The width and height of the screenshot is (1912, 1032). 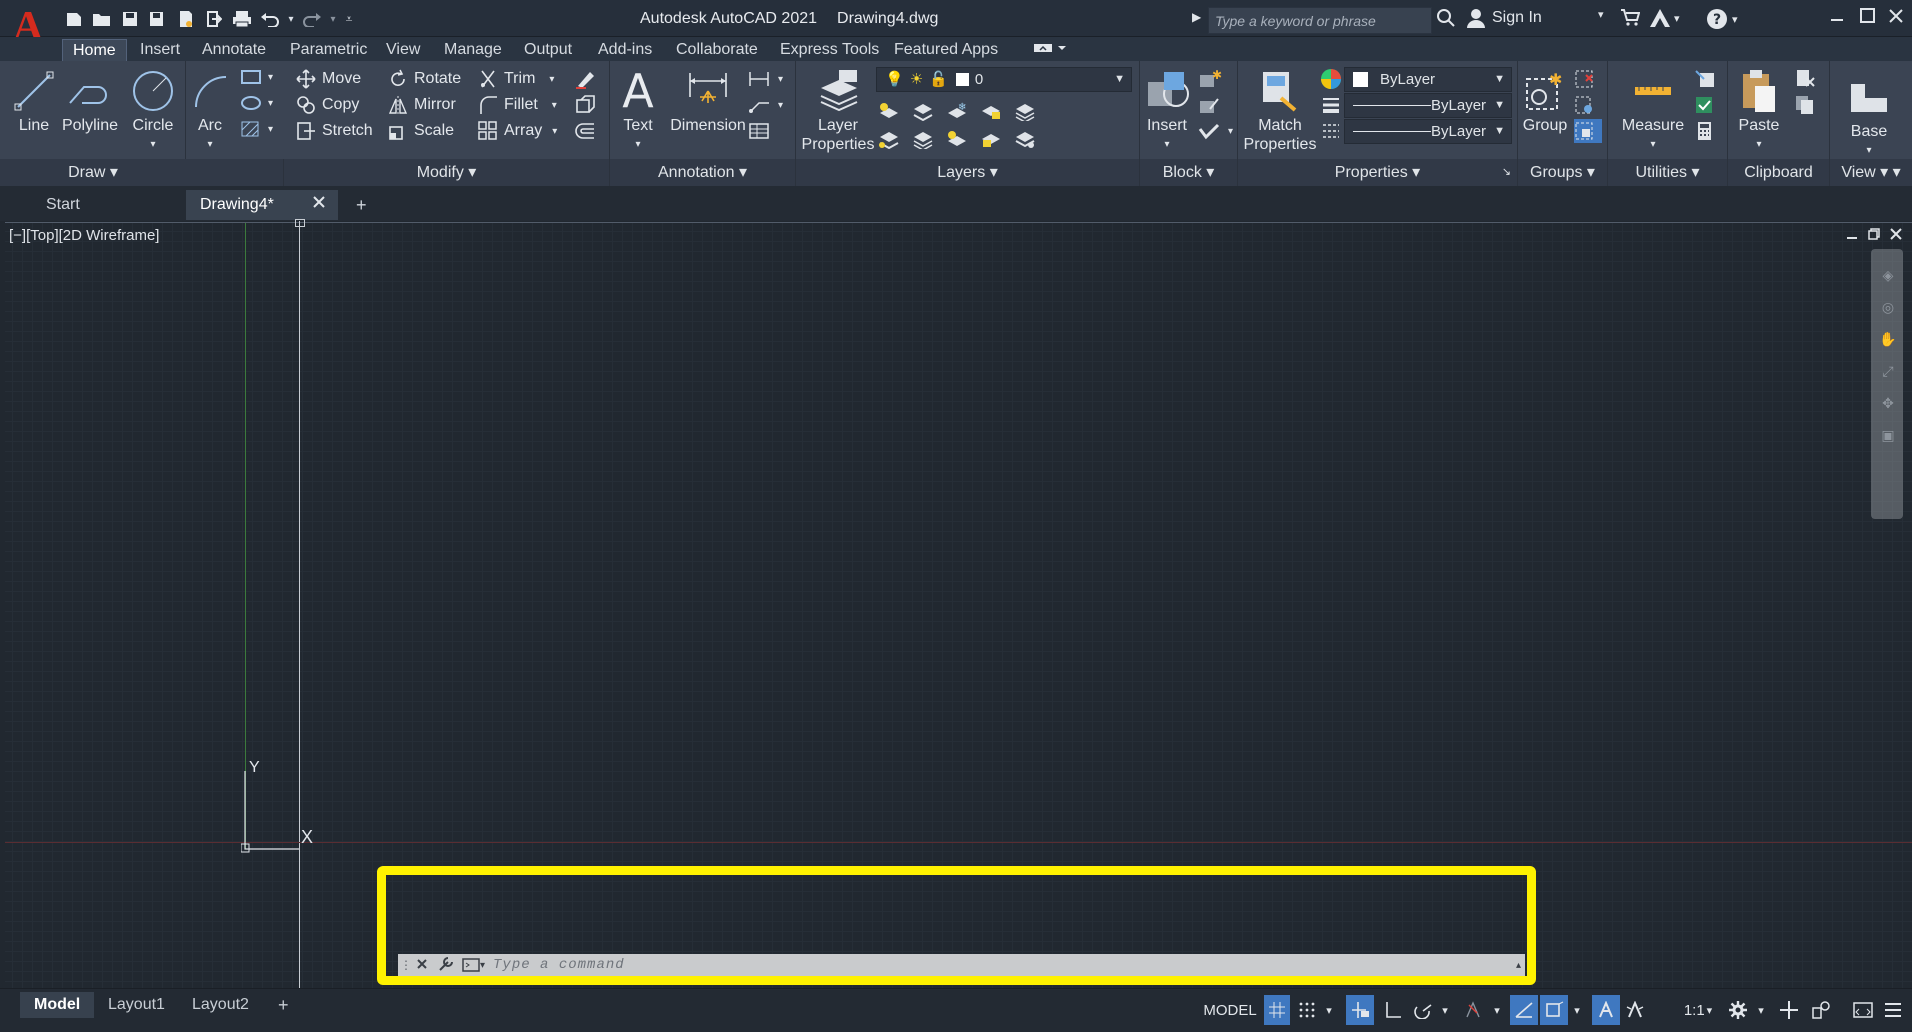 I want to click on undo-icon, so click(x=270, y=19).